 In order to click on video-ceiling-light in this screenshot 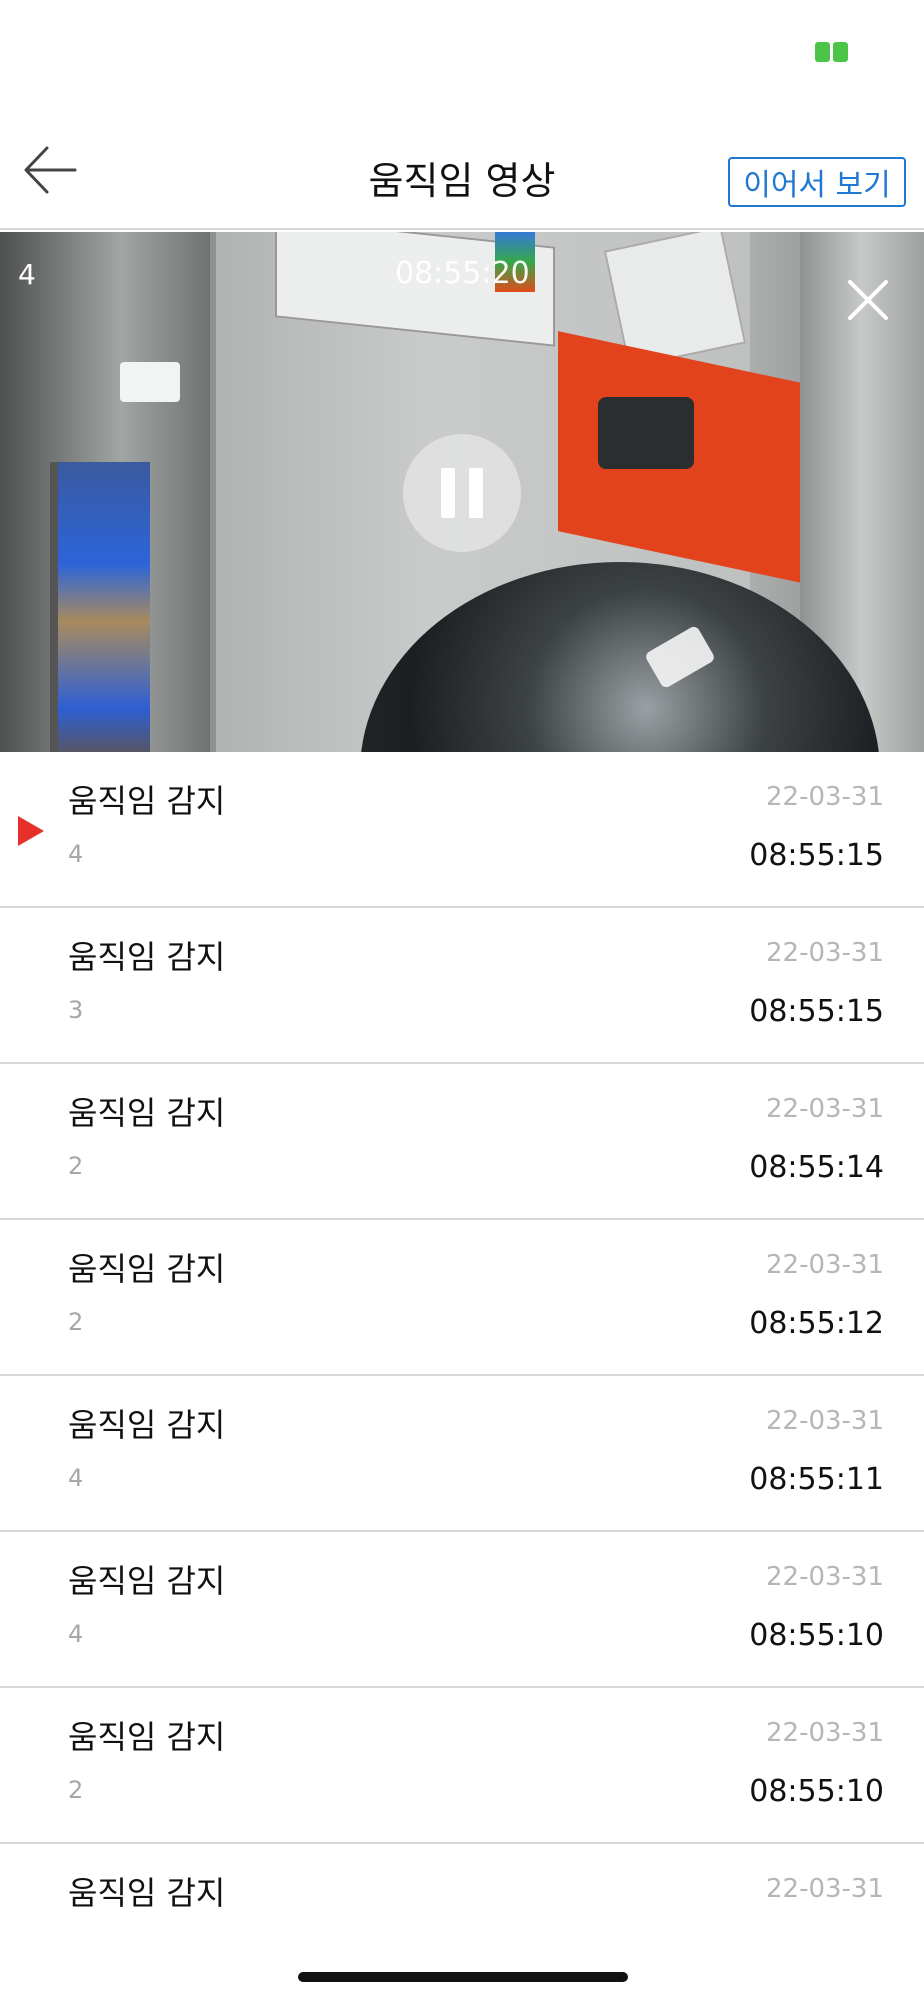, I will do `click(150, 382)`.